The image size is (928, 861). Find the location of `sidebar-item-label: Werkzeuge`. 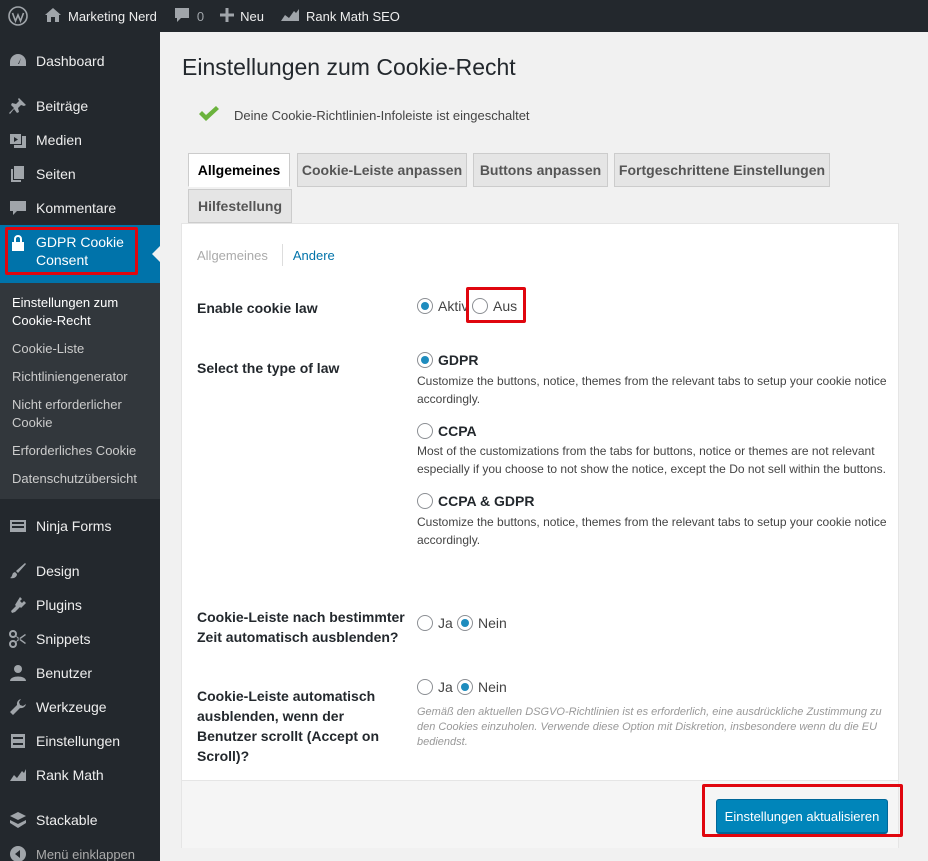

sidebar-item-label: Werkzeuge is located at coordinates (71, 707).